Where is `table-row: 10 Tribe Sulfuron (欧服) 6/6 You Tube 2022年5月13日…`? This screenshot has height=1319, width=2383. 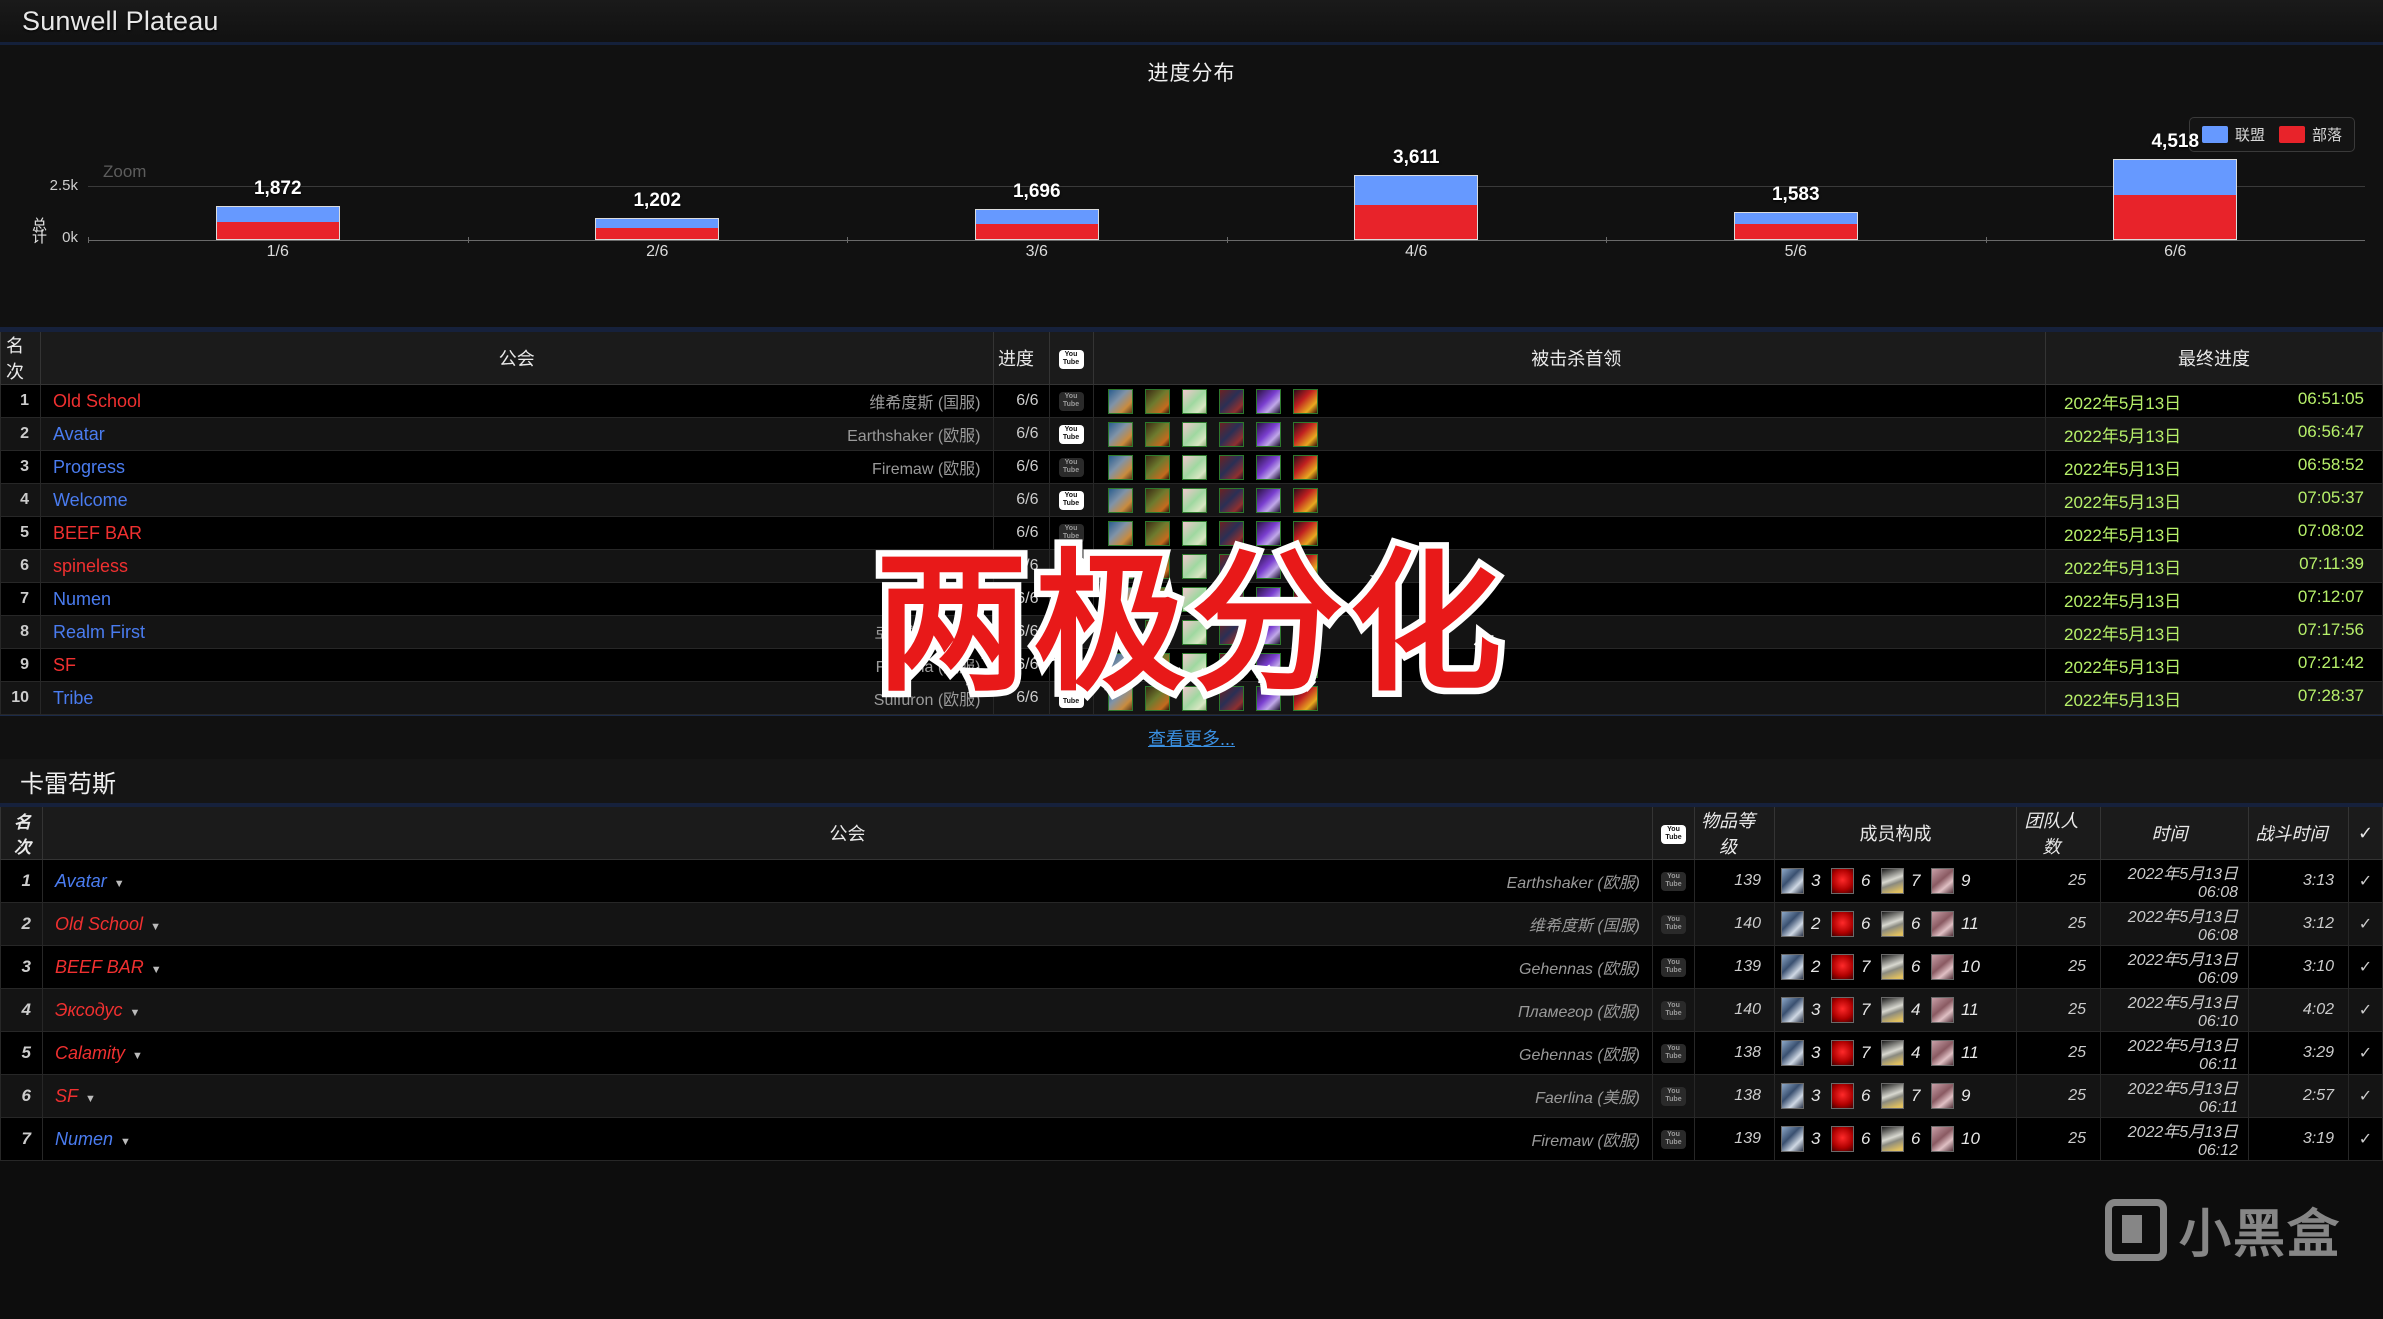 table-row: 10 Tribe Sulfuron (欧服) 6/6 You Tube 2022年5月13日… is located at coordinates (1191, 698).